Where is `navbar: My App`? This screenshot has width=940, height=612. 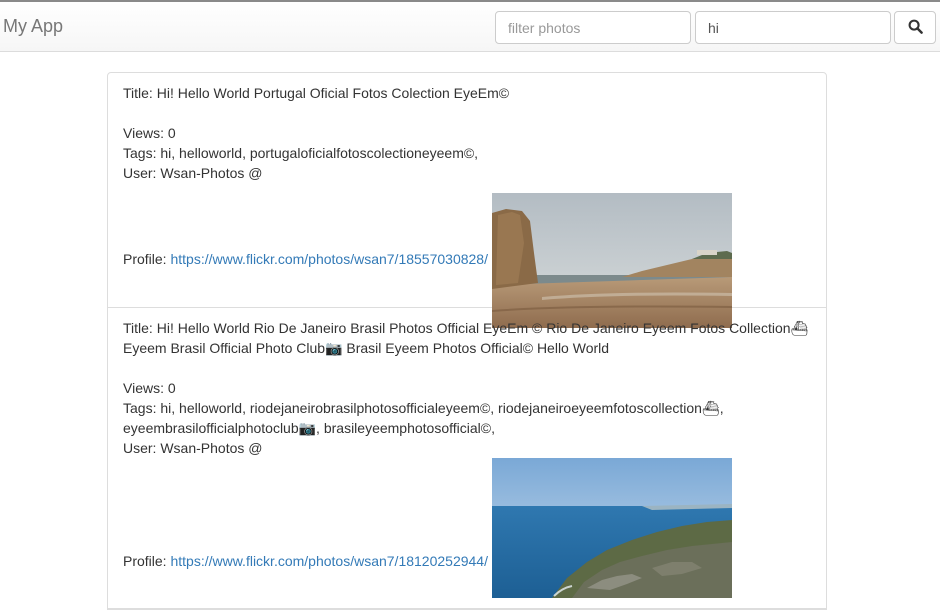 navbar: My App is located at coordinates (470, 26).